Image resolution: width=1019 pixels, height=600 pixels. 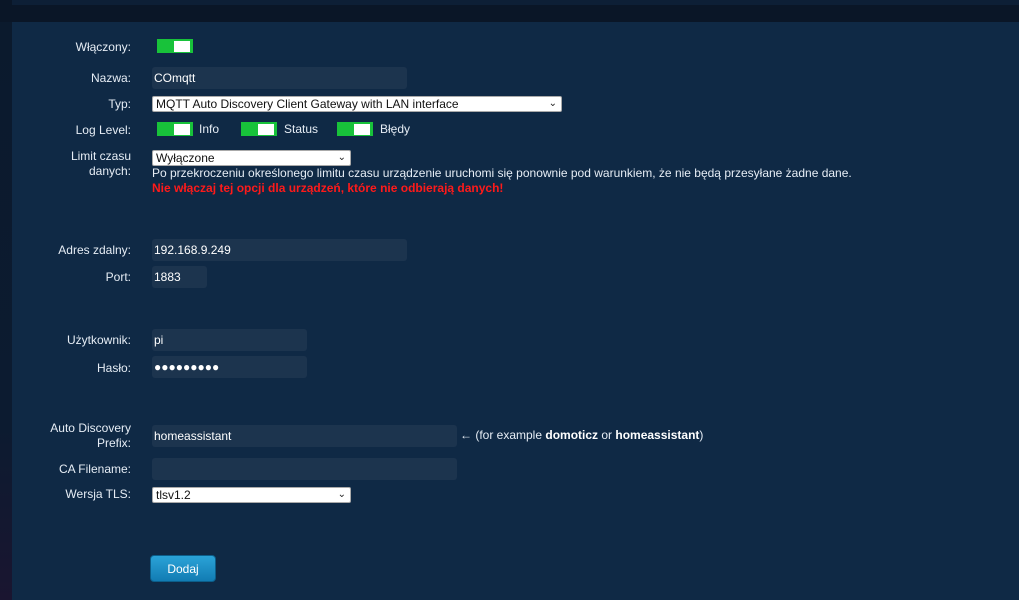 I want to click on port-label: Port:, so click(x=118, y=277).